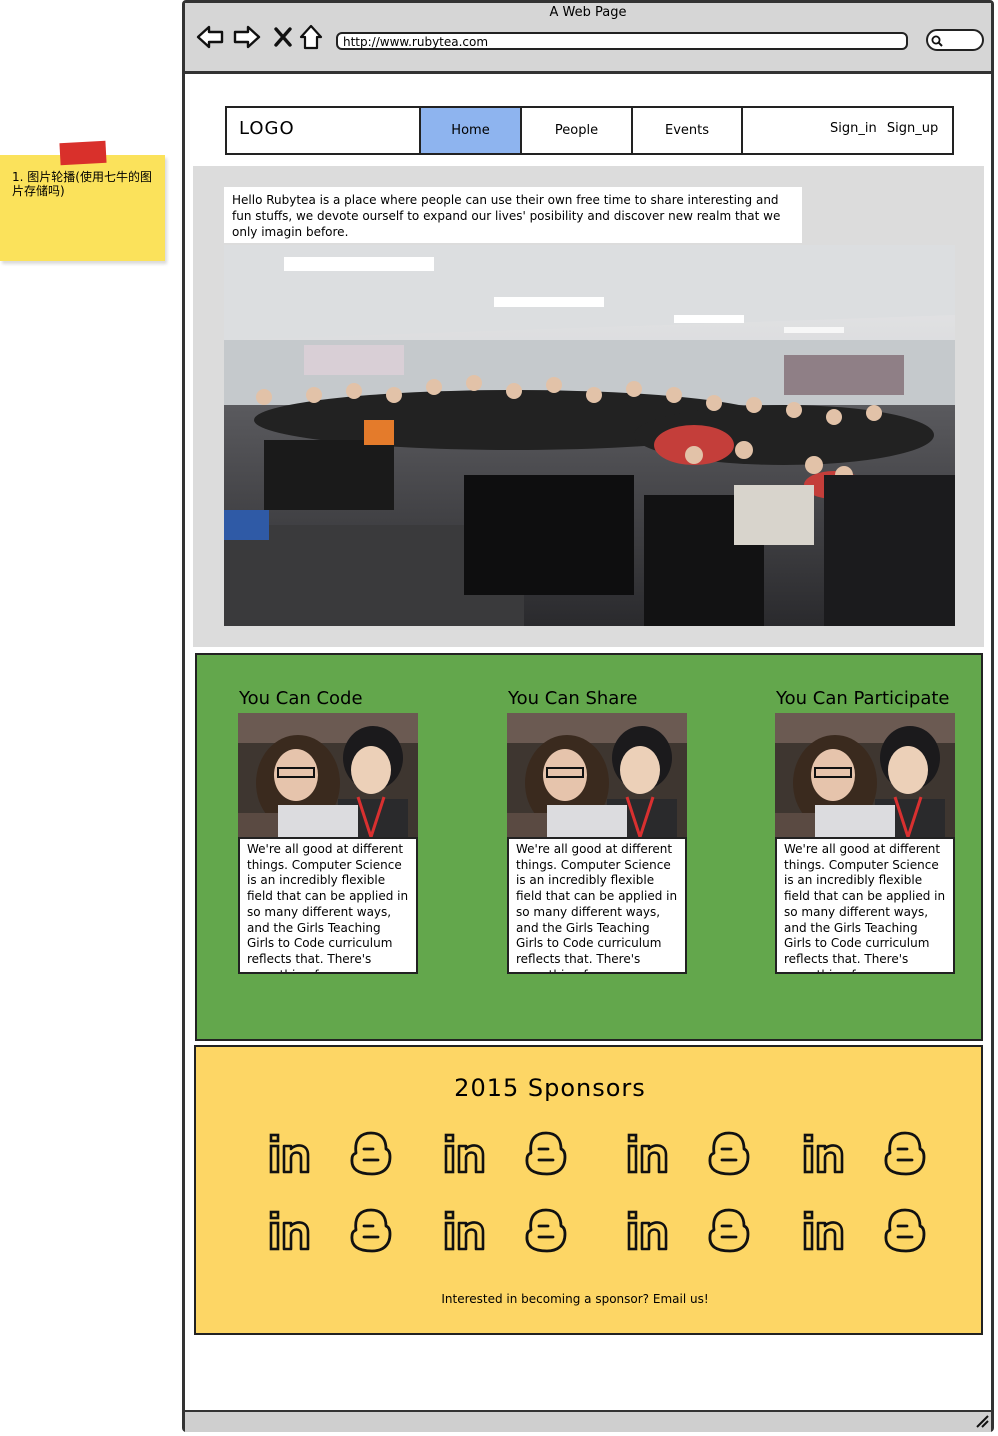  I want to click on auth-links: Sign_in Sign_up, so click(884, 128).